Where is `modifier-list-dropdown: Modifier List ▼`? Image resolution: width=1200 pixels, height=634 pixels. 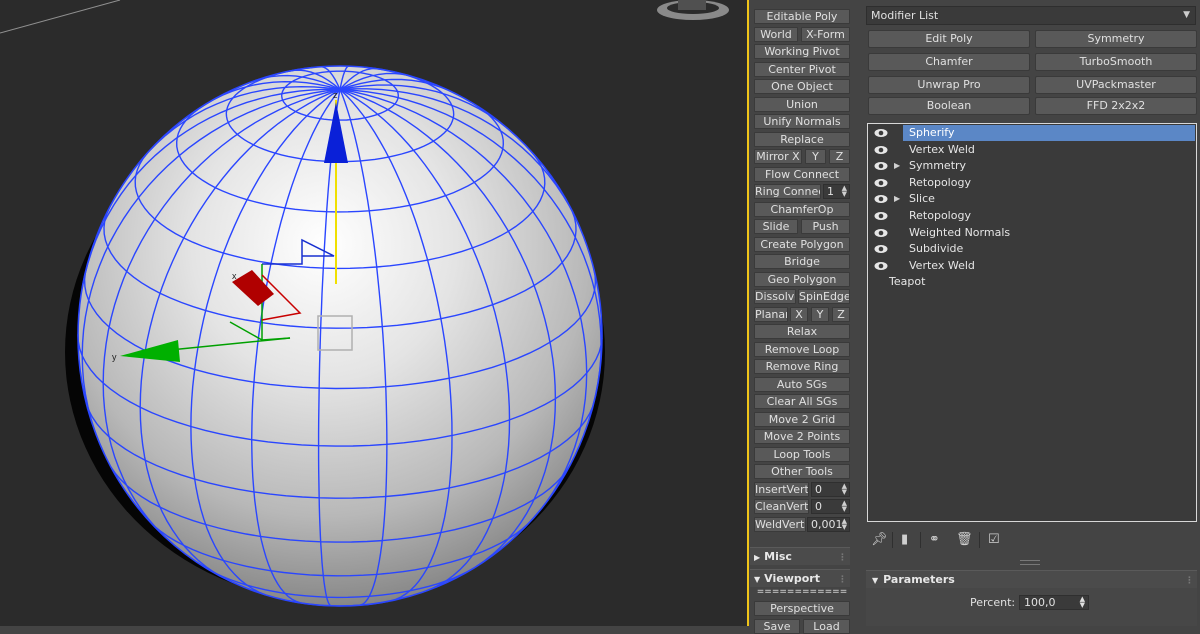
modifier-list-dropdown: Modifier List ▼ is located at coordinates (1031, 15).